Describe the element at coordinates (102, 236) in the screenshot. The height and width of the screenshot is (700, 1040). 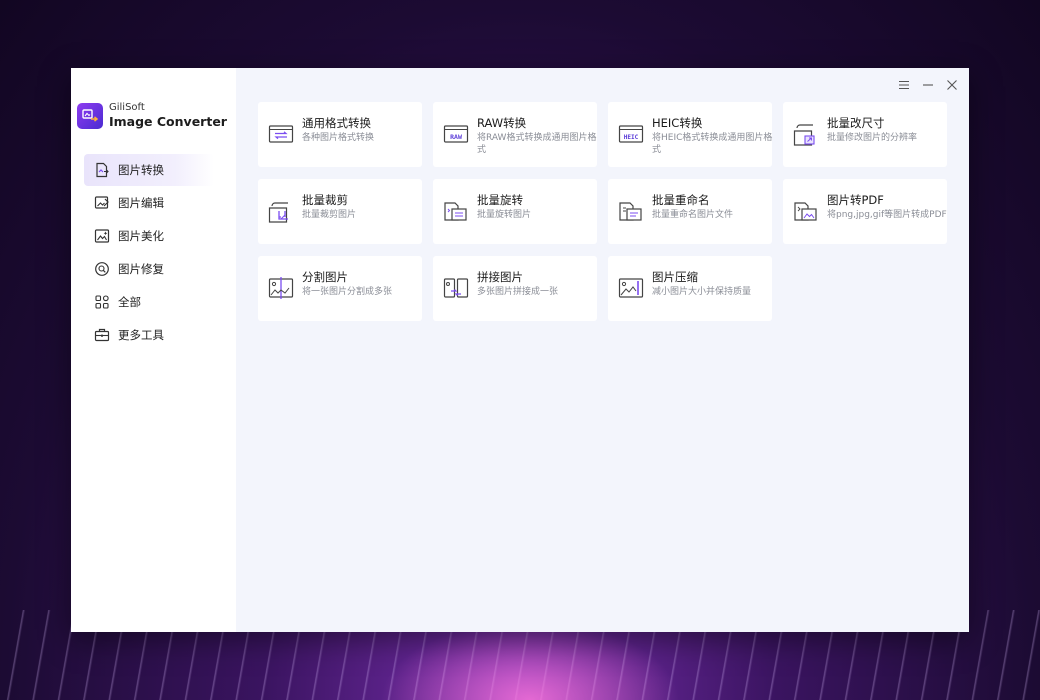
I see `image-beautify-icon` at that location.